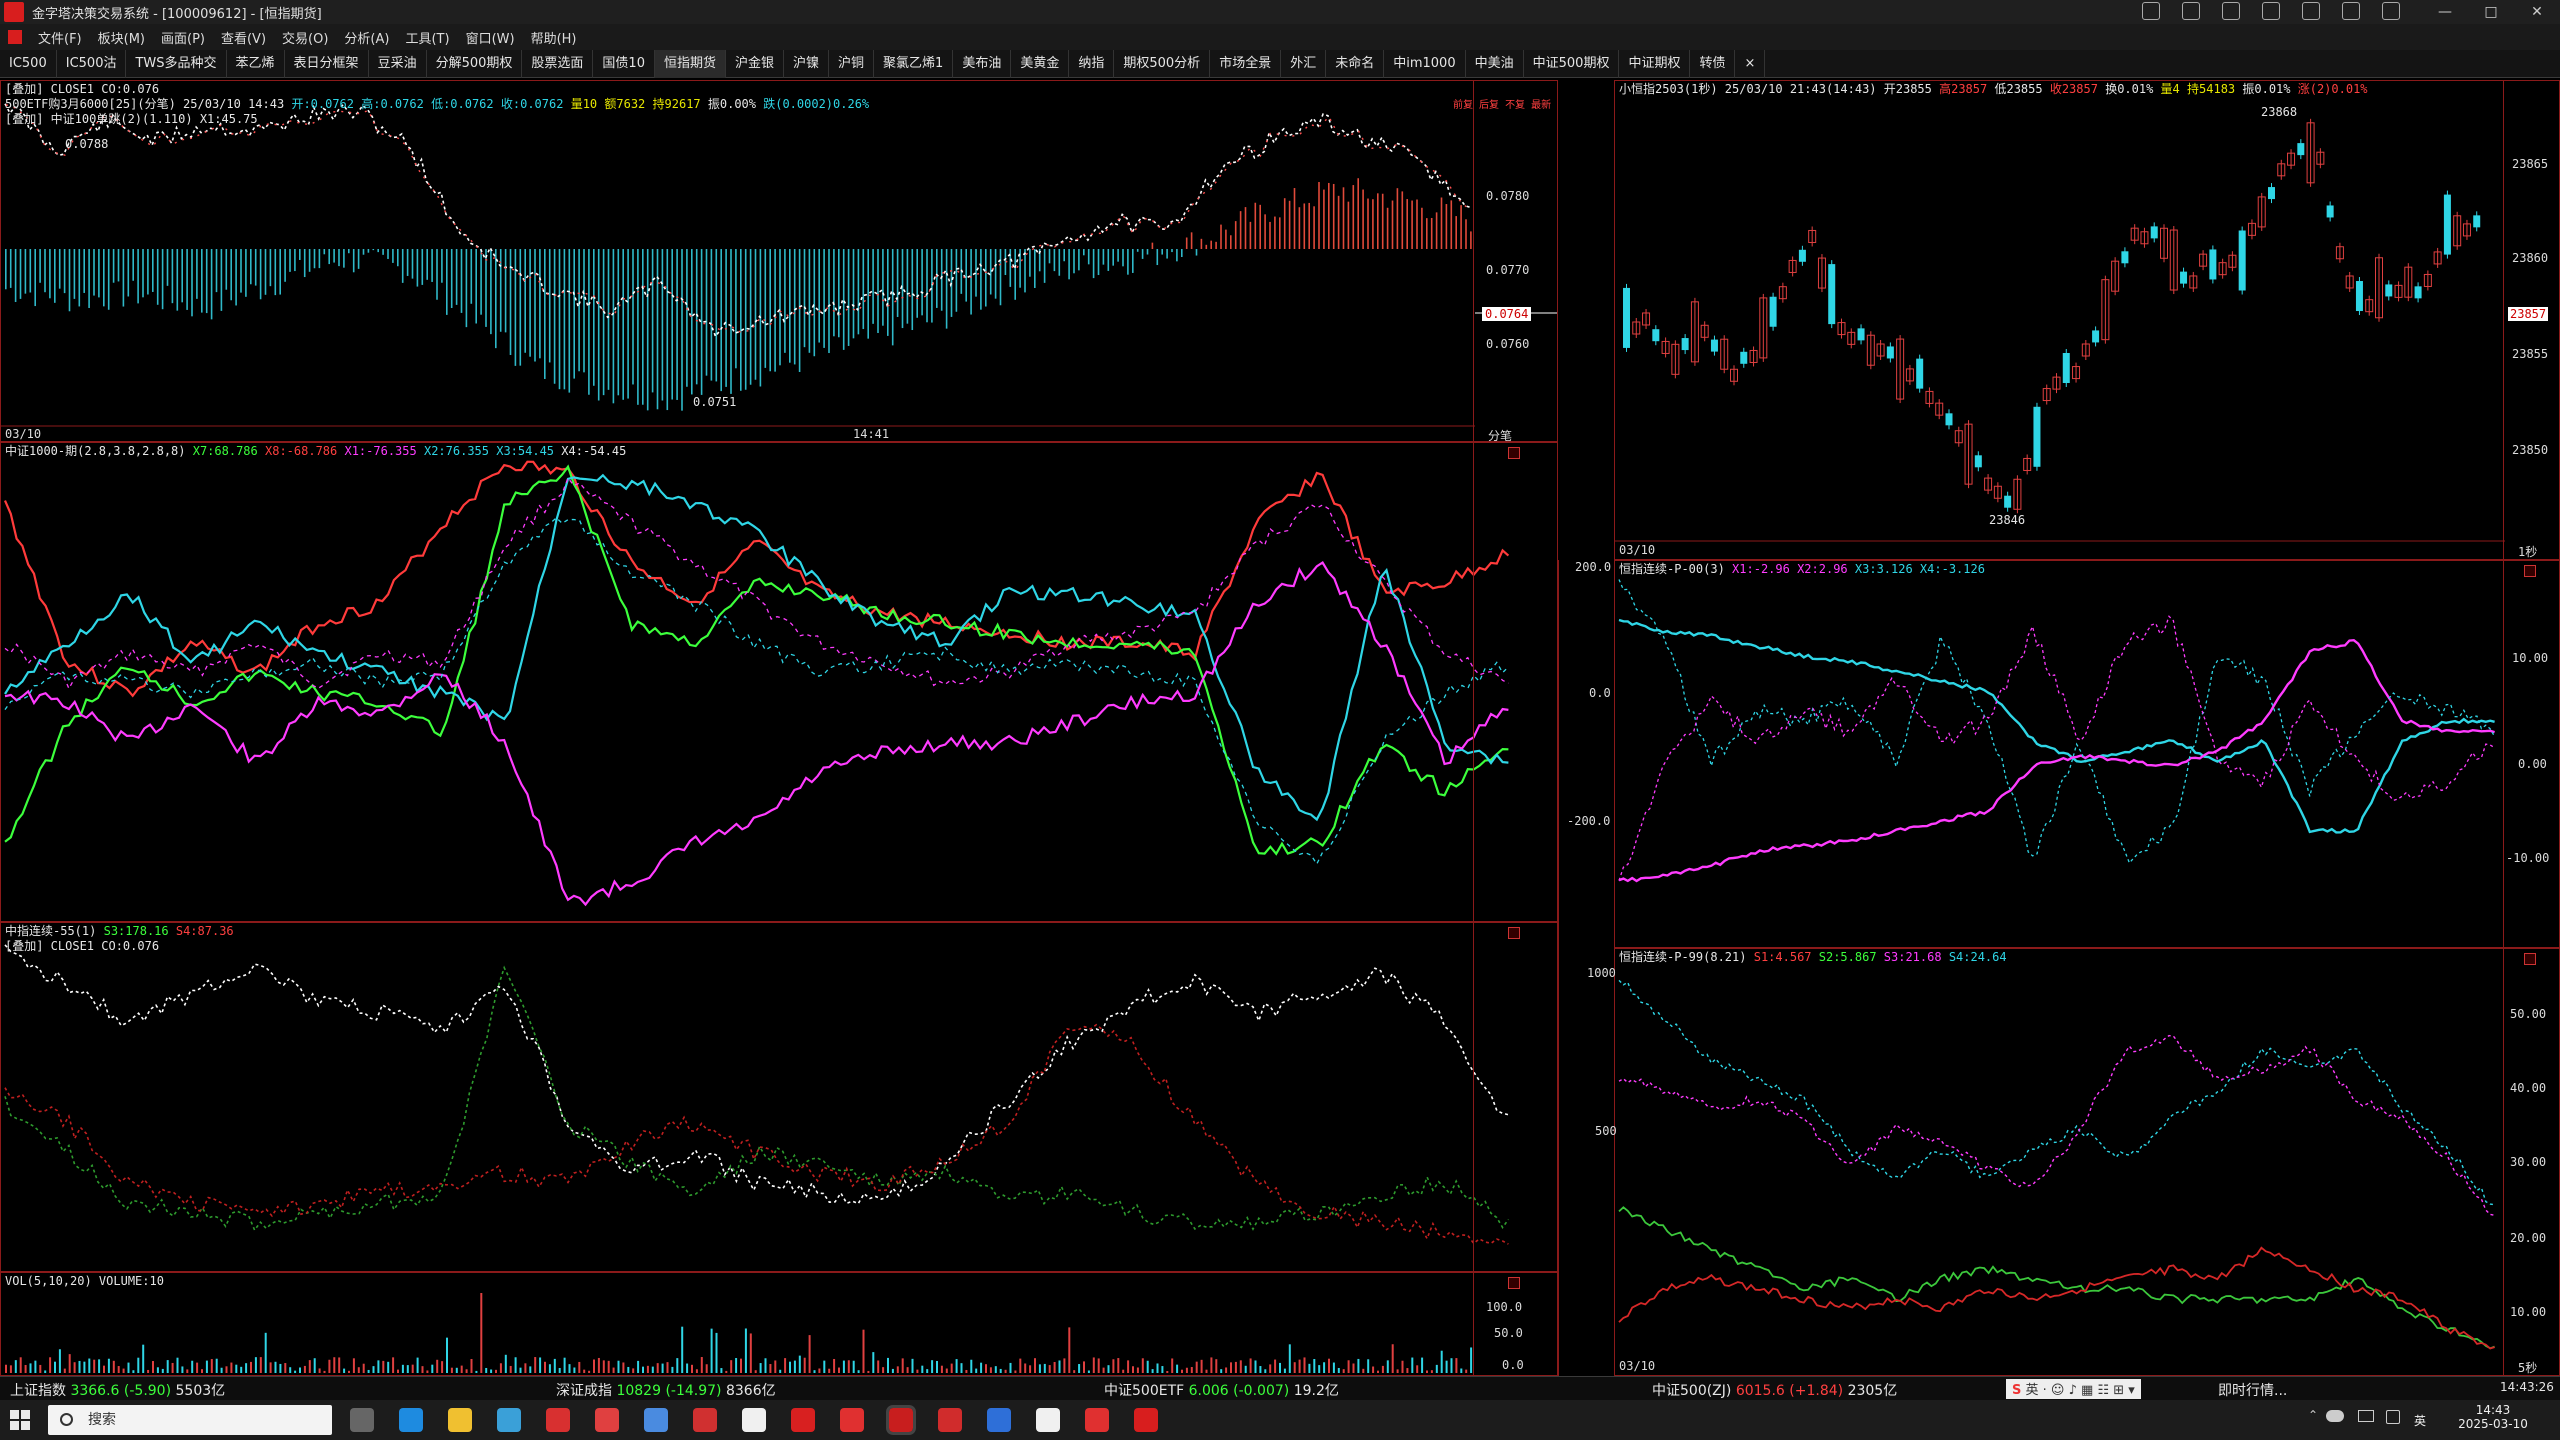  What do you see at coordinates (1040, 63) in the screenshot?
I see `layout-tab-15: 美黄金` at bounding box center [1040, 63].